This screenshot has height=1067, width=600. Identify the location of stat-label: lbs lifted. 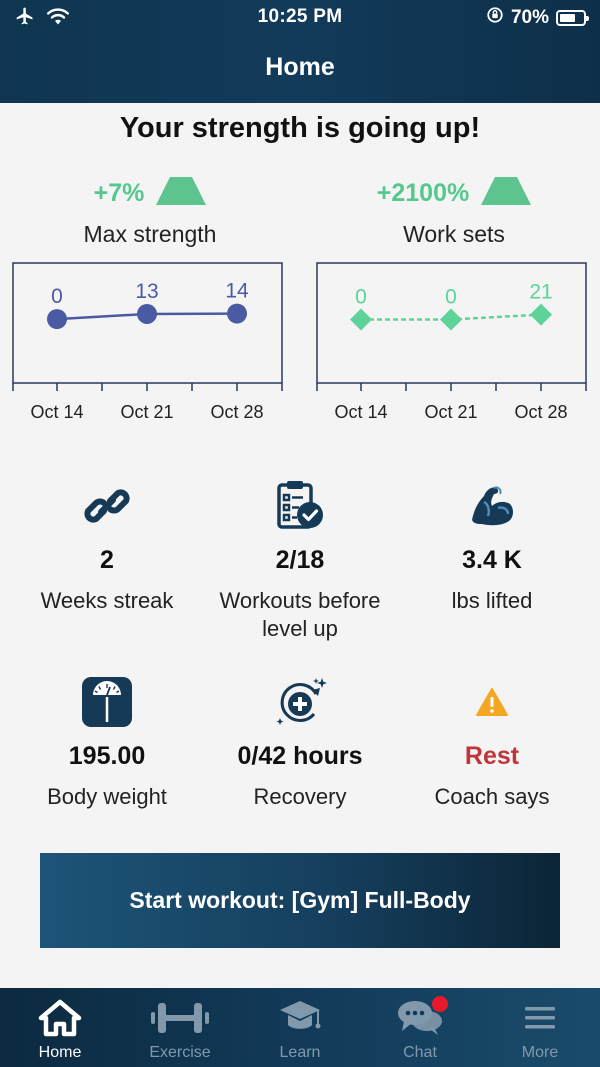
(492, 600).